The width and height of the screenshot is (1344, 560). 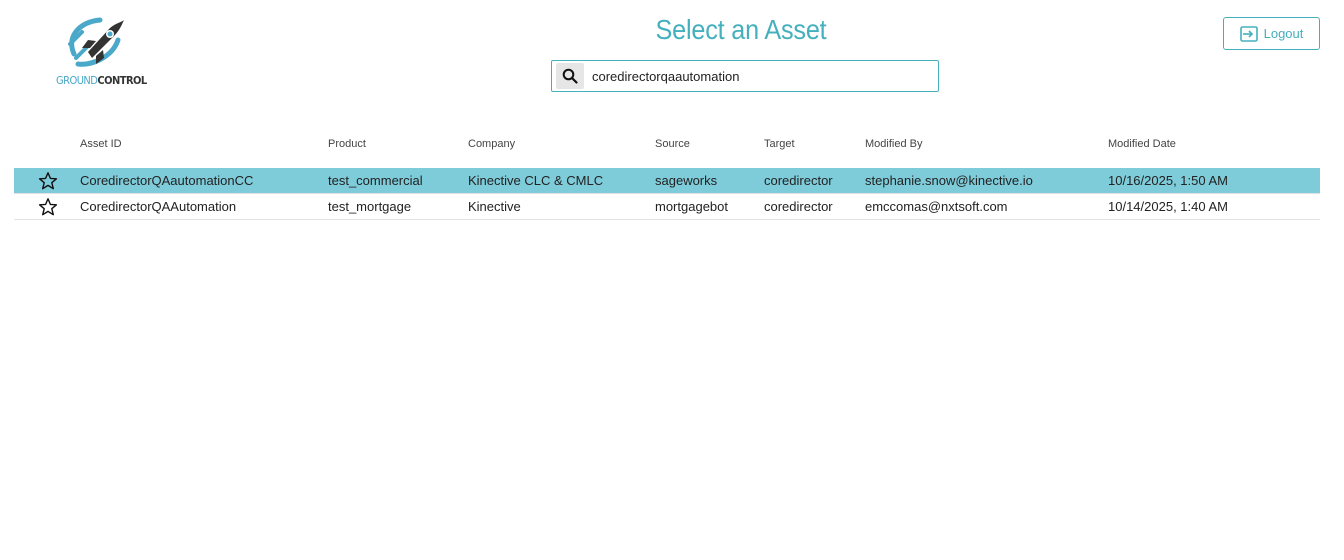 I want to click on cell-product: test_commercial, so click(x=375, y=180).